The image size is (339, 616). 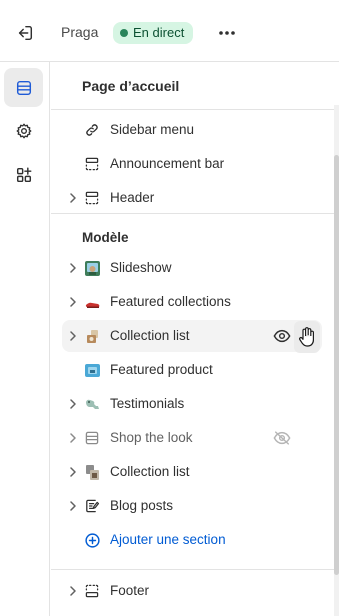 I want to click on section-row-sidebar-menu: Sidebar menu, so click(x=192, y=130).